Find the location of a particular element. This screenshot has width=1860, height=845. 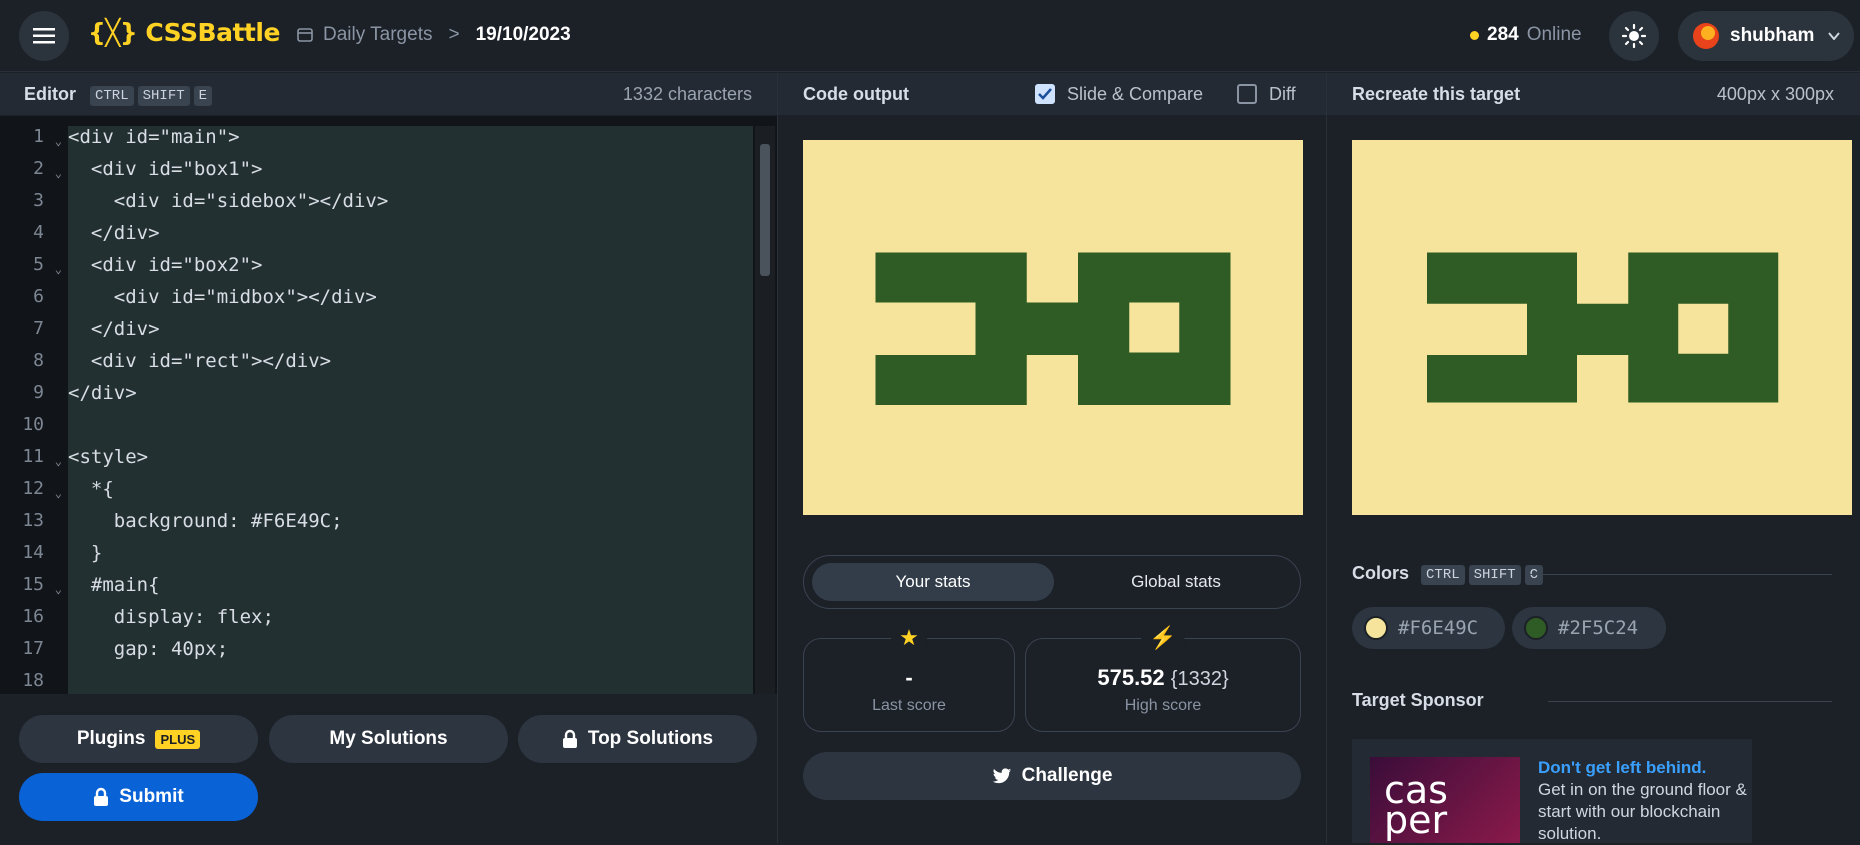

top-solutions-label: Top Solutions is located at coordinates (650, 738).